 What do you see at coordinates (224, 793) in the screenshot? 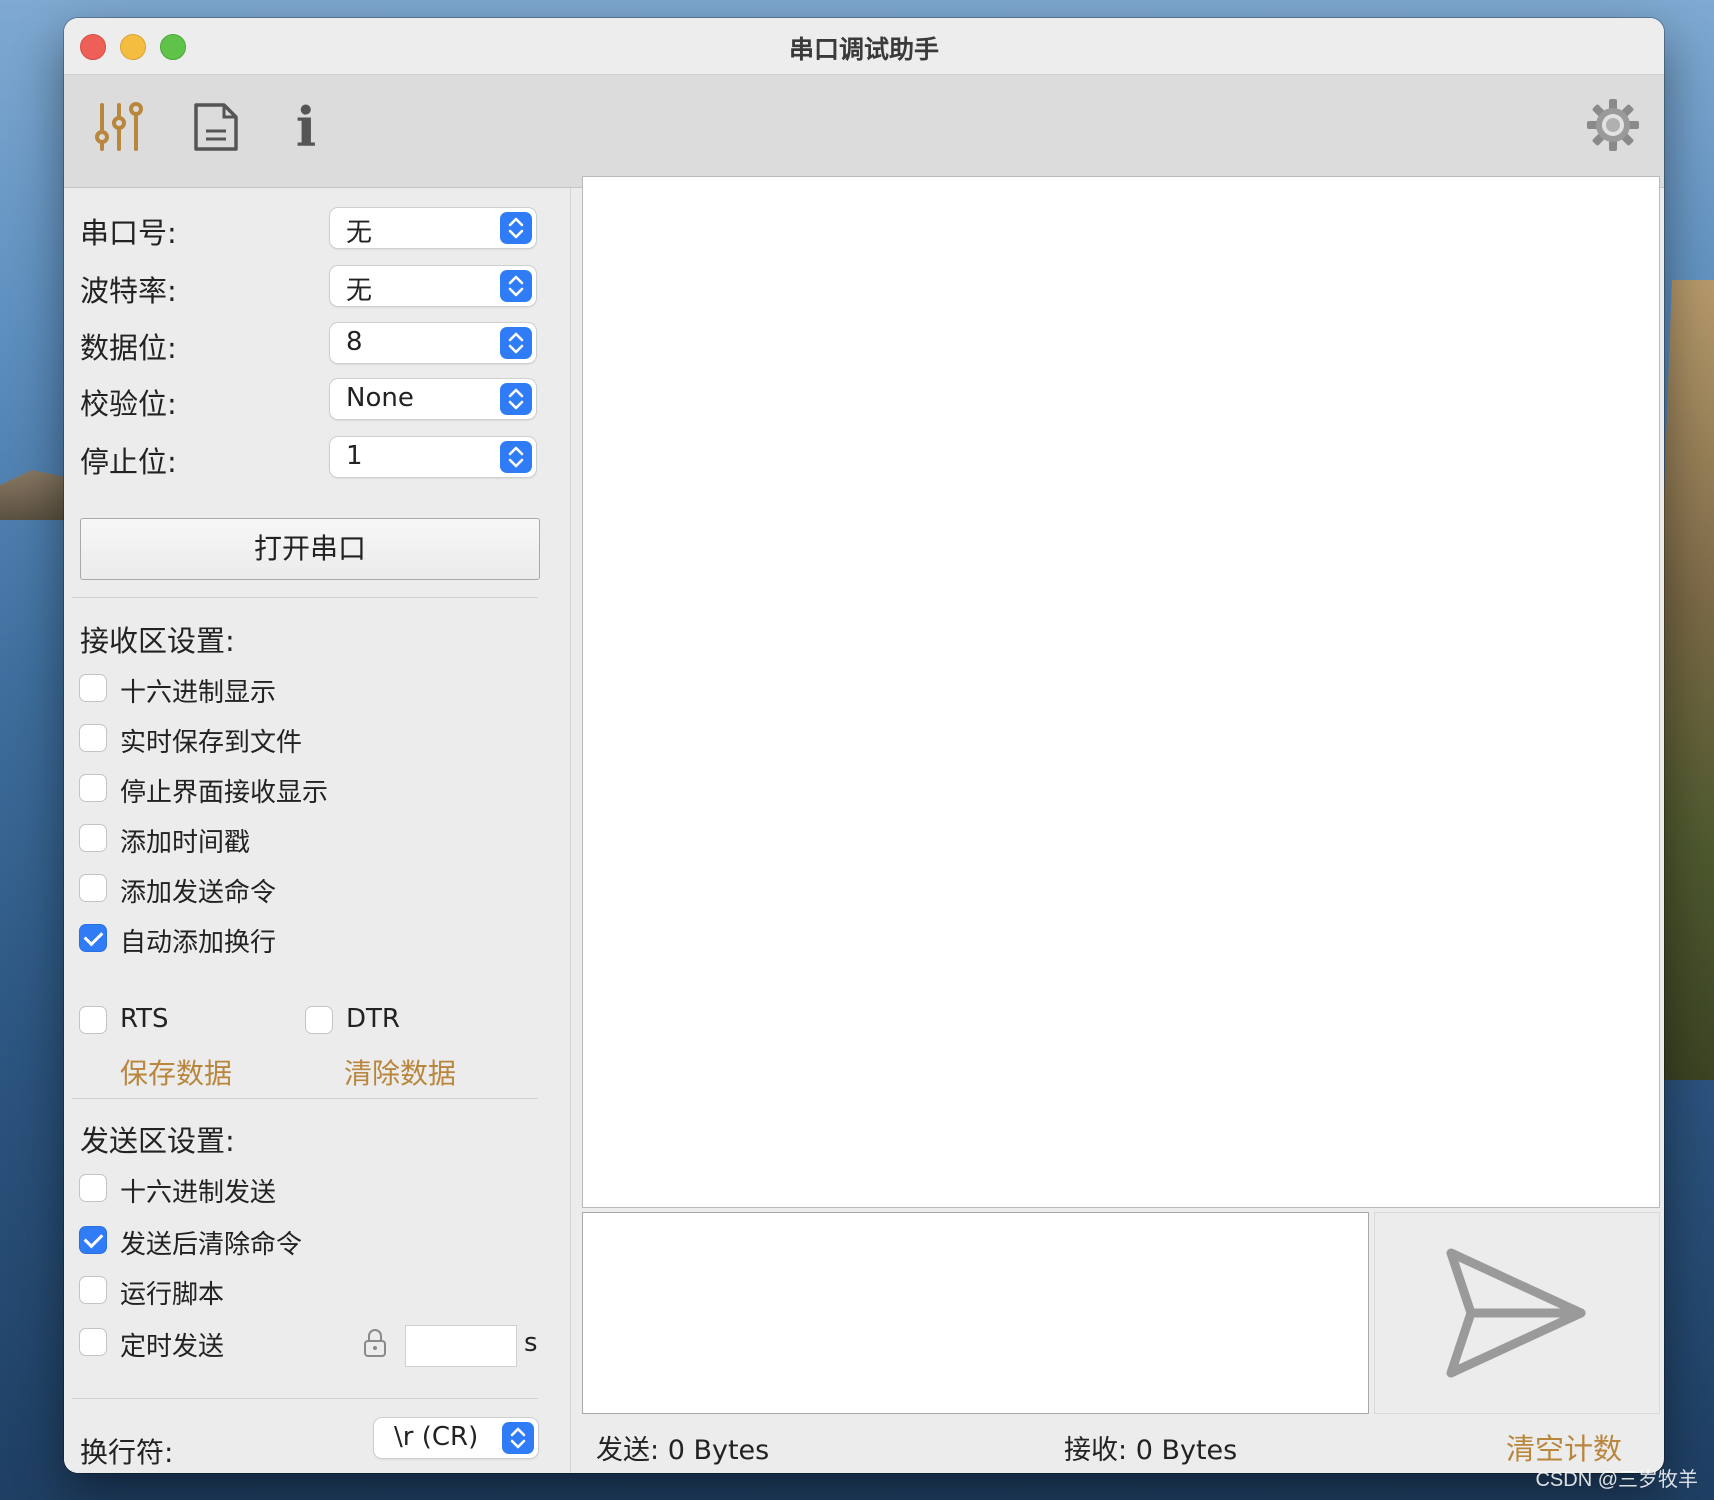
I see `stop-display-label: 停止界面接收显示` at bounding box center [224, 793].